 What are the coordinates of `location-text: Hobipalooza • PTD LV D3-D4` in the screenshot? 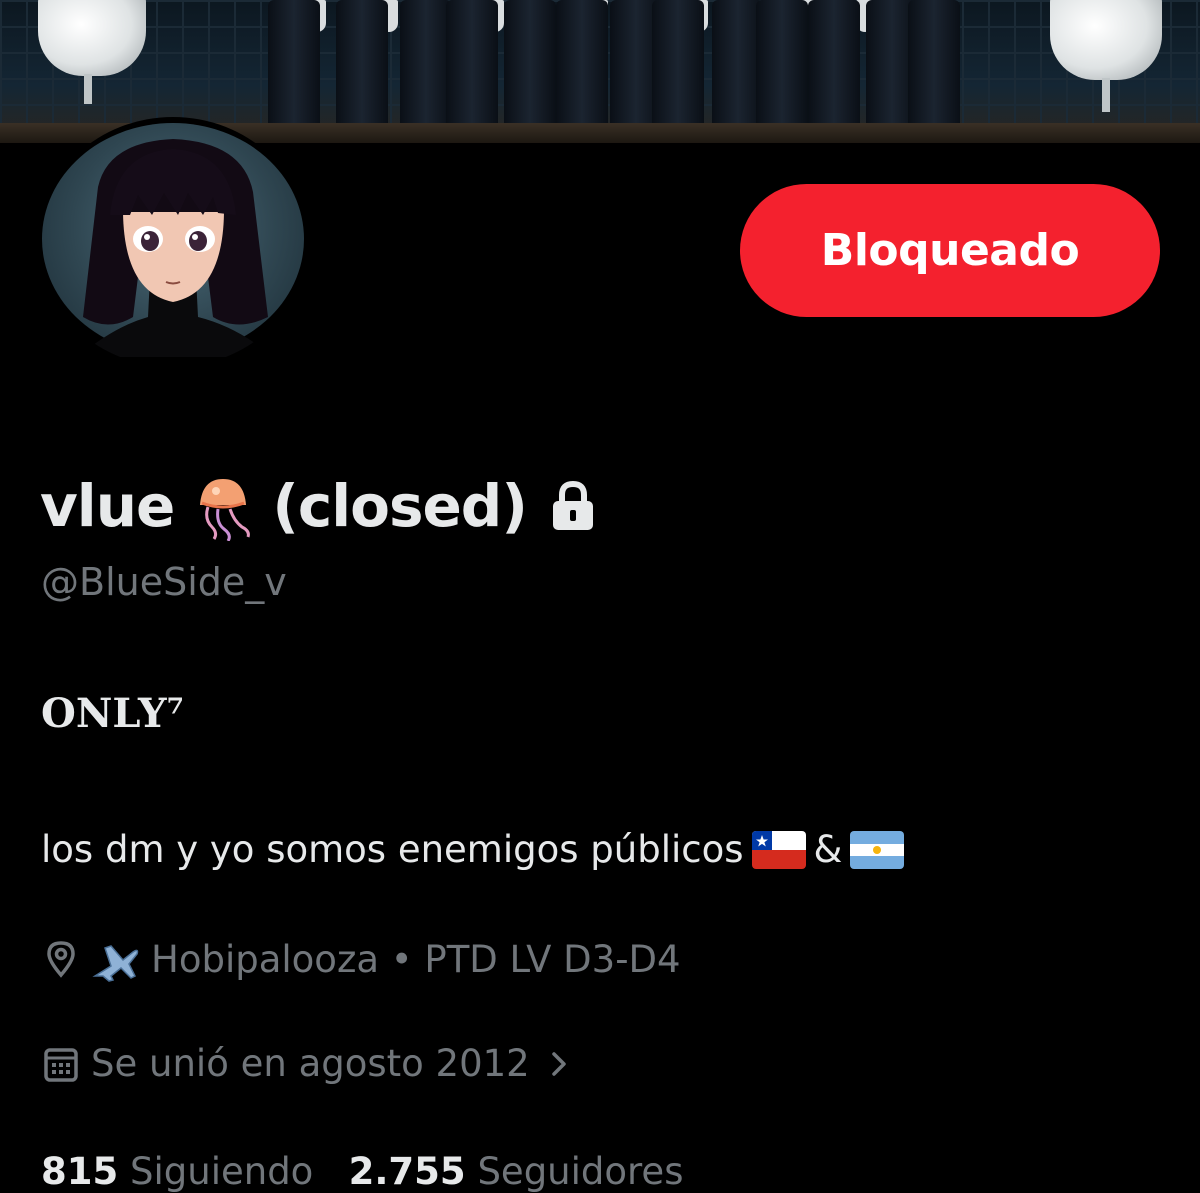 It's located at (416, 959).